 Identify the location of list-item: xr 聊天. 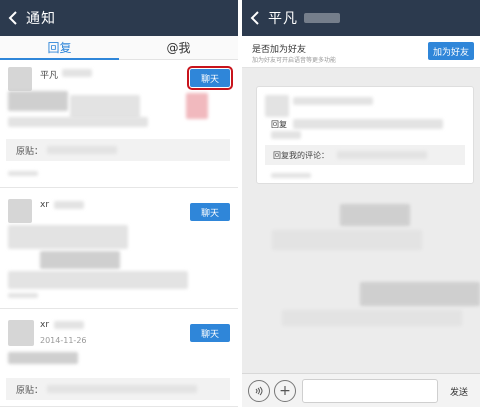
(119, 249).